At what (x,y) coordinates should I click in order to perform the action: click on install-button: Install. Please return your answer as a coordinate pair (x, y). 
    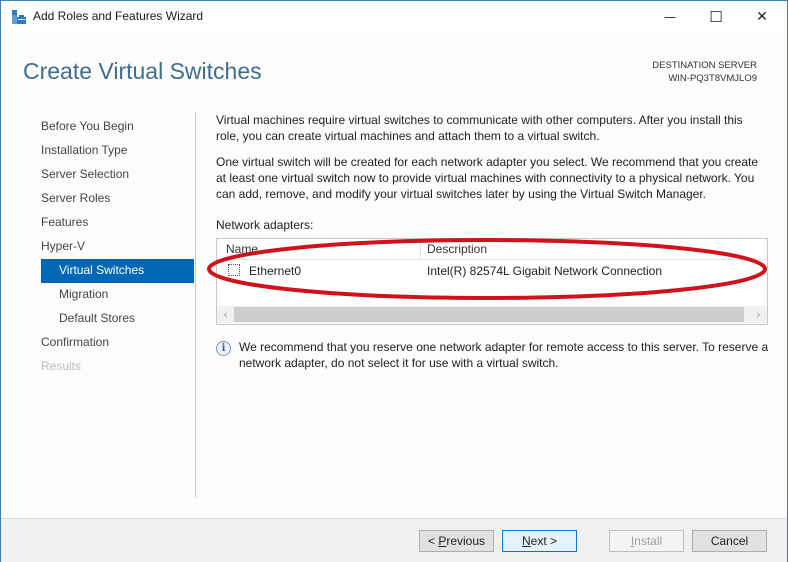
    Looking at the image, I should click on (646, 541).